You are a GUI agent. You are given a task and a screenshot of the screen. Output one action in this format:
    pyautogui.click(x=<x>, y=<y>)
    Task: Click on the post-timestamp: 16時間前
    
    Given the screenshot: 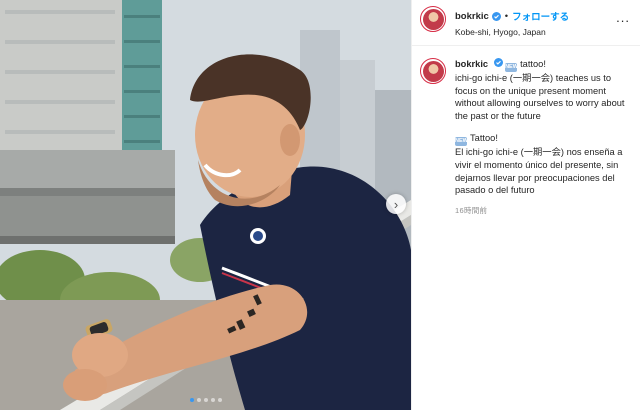 What is the action you would take?
    pyautogui.click(x=540, y=211)
    